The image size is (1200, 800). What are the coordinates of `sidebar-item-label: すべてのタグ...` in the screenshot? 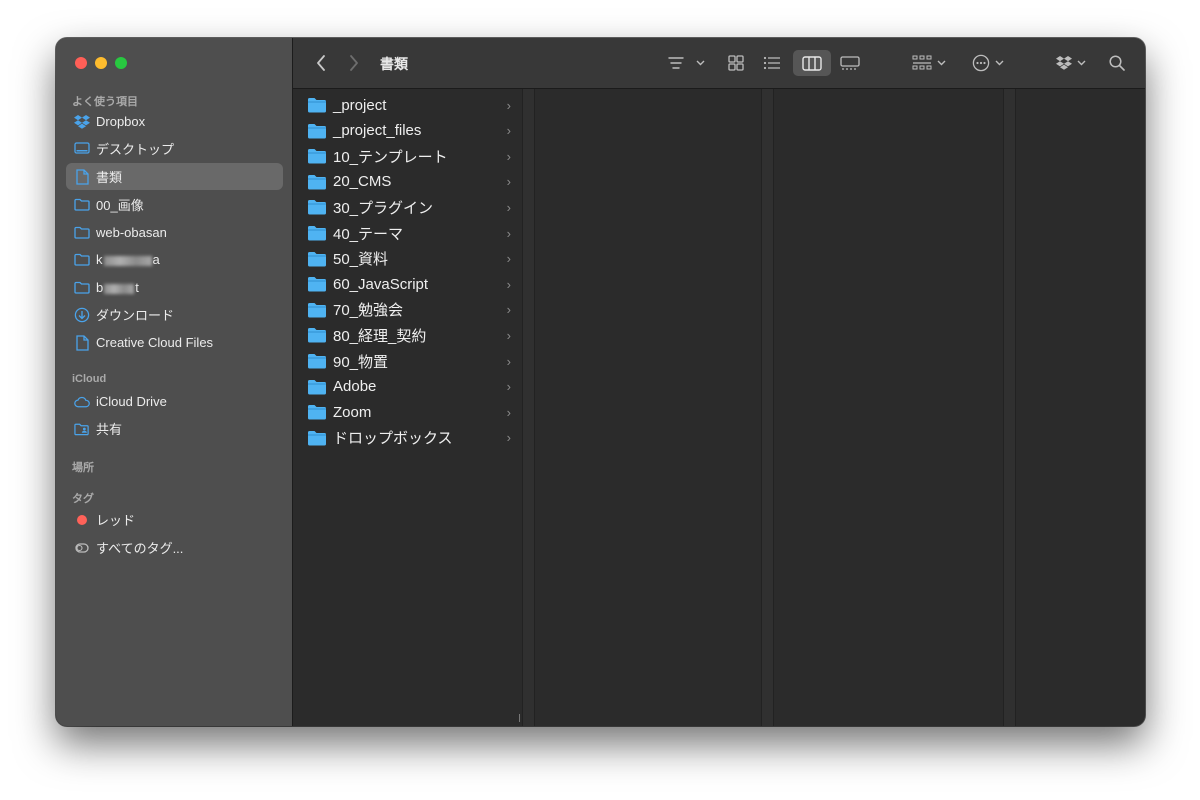 It's located at (140, 548).